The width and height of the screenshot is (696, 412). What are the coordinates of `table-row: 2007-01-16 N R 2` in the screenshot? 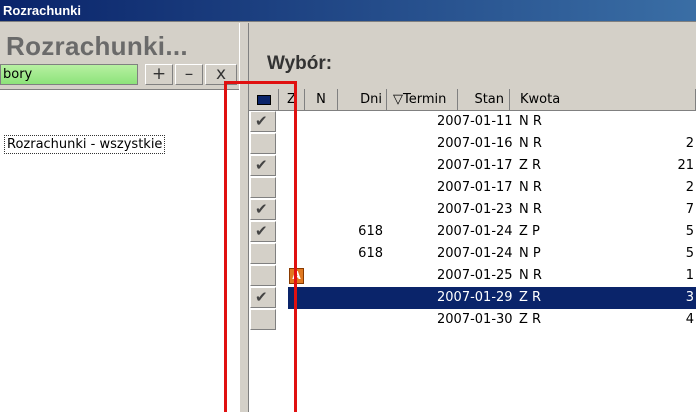 It's located at (472, 144).